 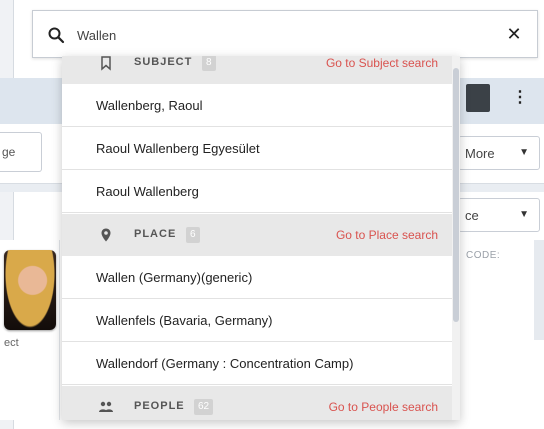 I want to click on search-input, so click(x=267, y=35).